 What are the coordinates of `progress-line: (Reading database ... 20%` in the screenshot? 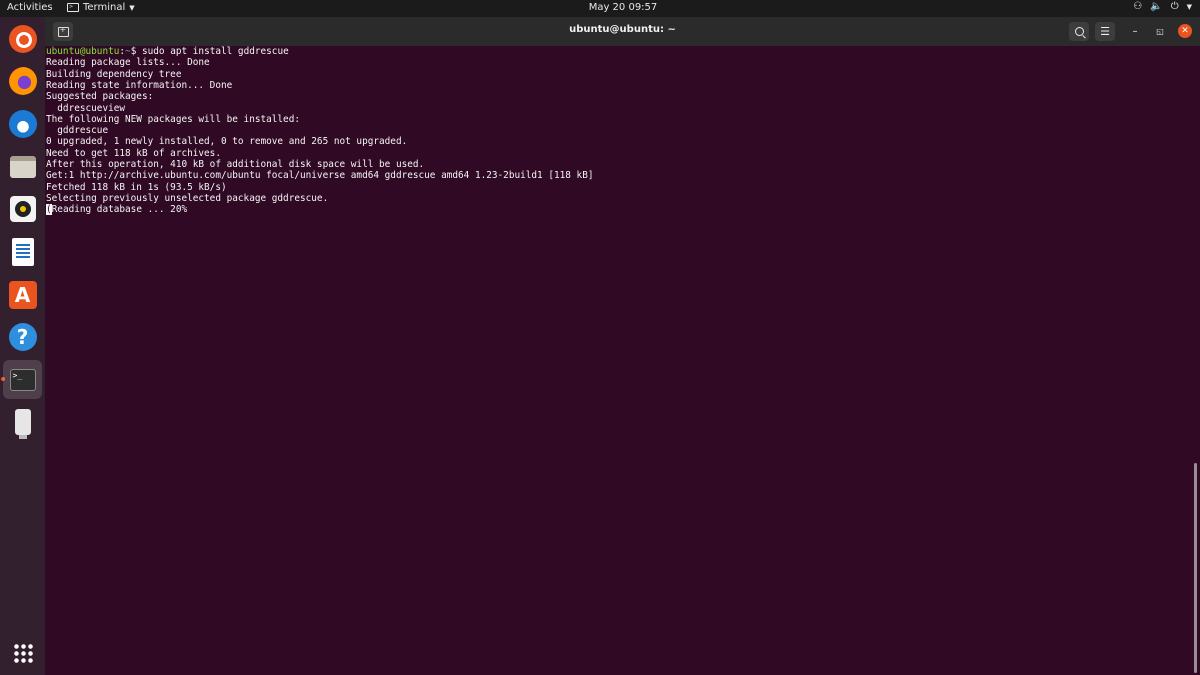 It's located at (117, 210).